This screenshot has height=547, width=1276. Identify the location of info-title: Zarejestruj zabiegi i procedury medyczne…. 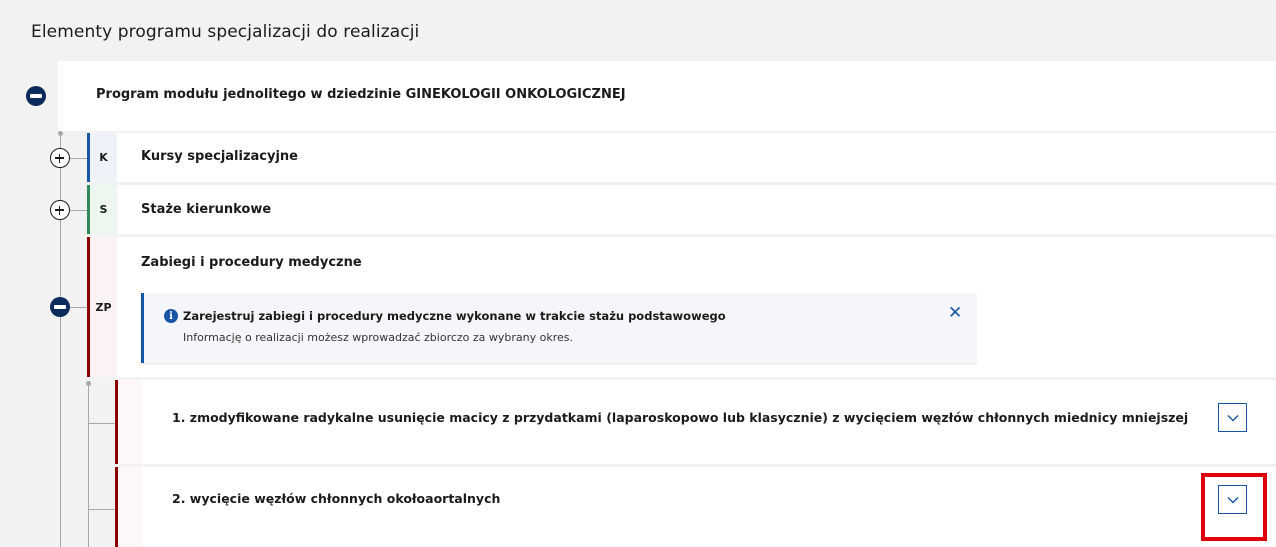
(454, 316).